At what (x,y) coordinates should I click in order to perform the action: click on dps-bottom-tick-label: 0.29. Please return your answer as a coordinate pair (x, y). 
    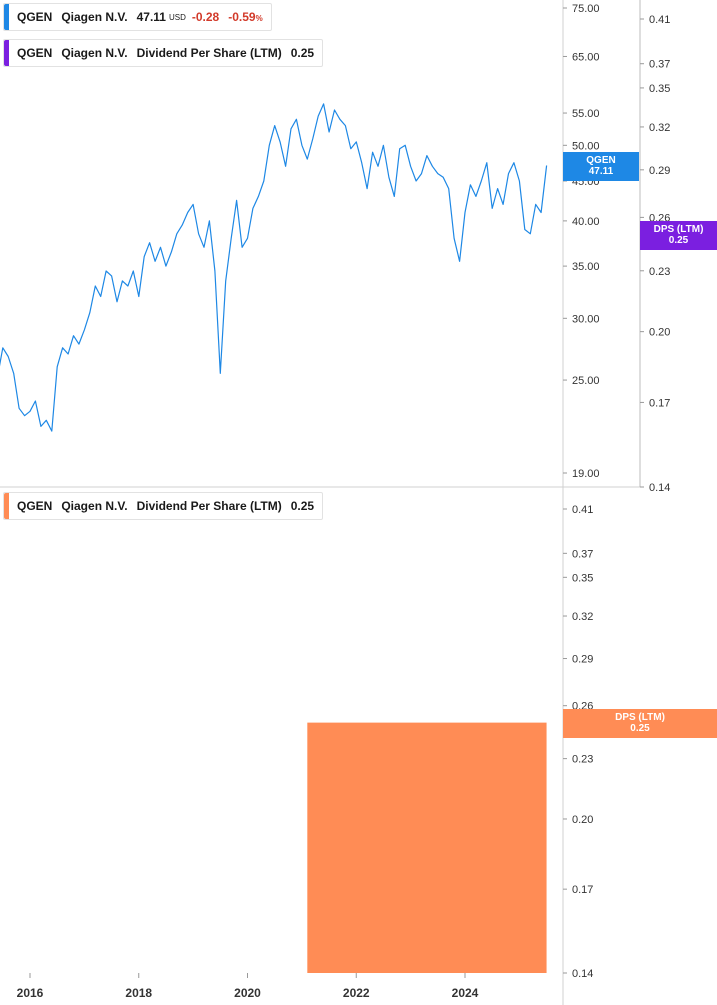
    Looking at the image, I should click on (582, 660).